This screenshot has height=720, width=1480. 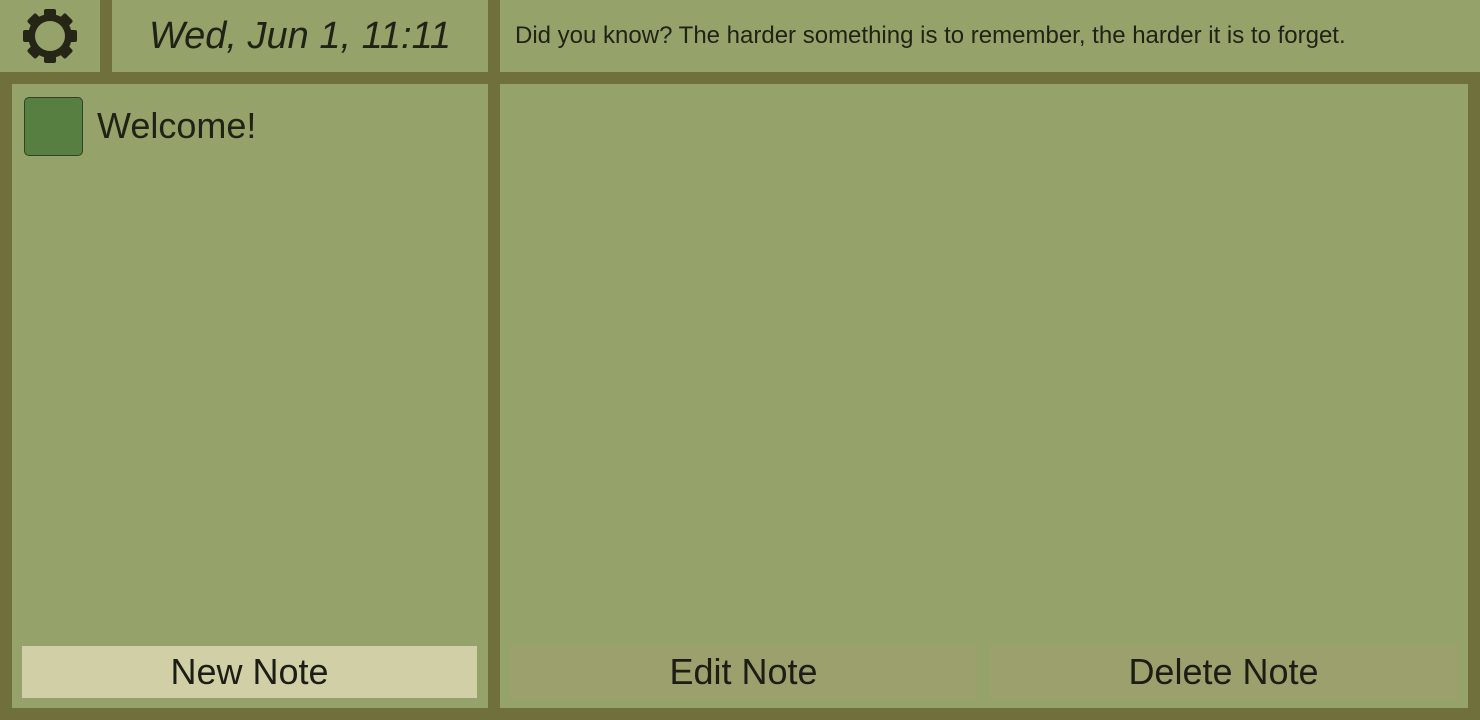 I want to click on delete-note-button: Delete Note, so click(x=1223, y=672).